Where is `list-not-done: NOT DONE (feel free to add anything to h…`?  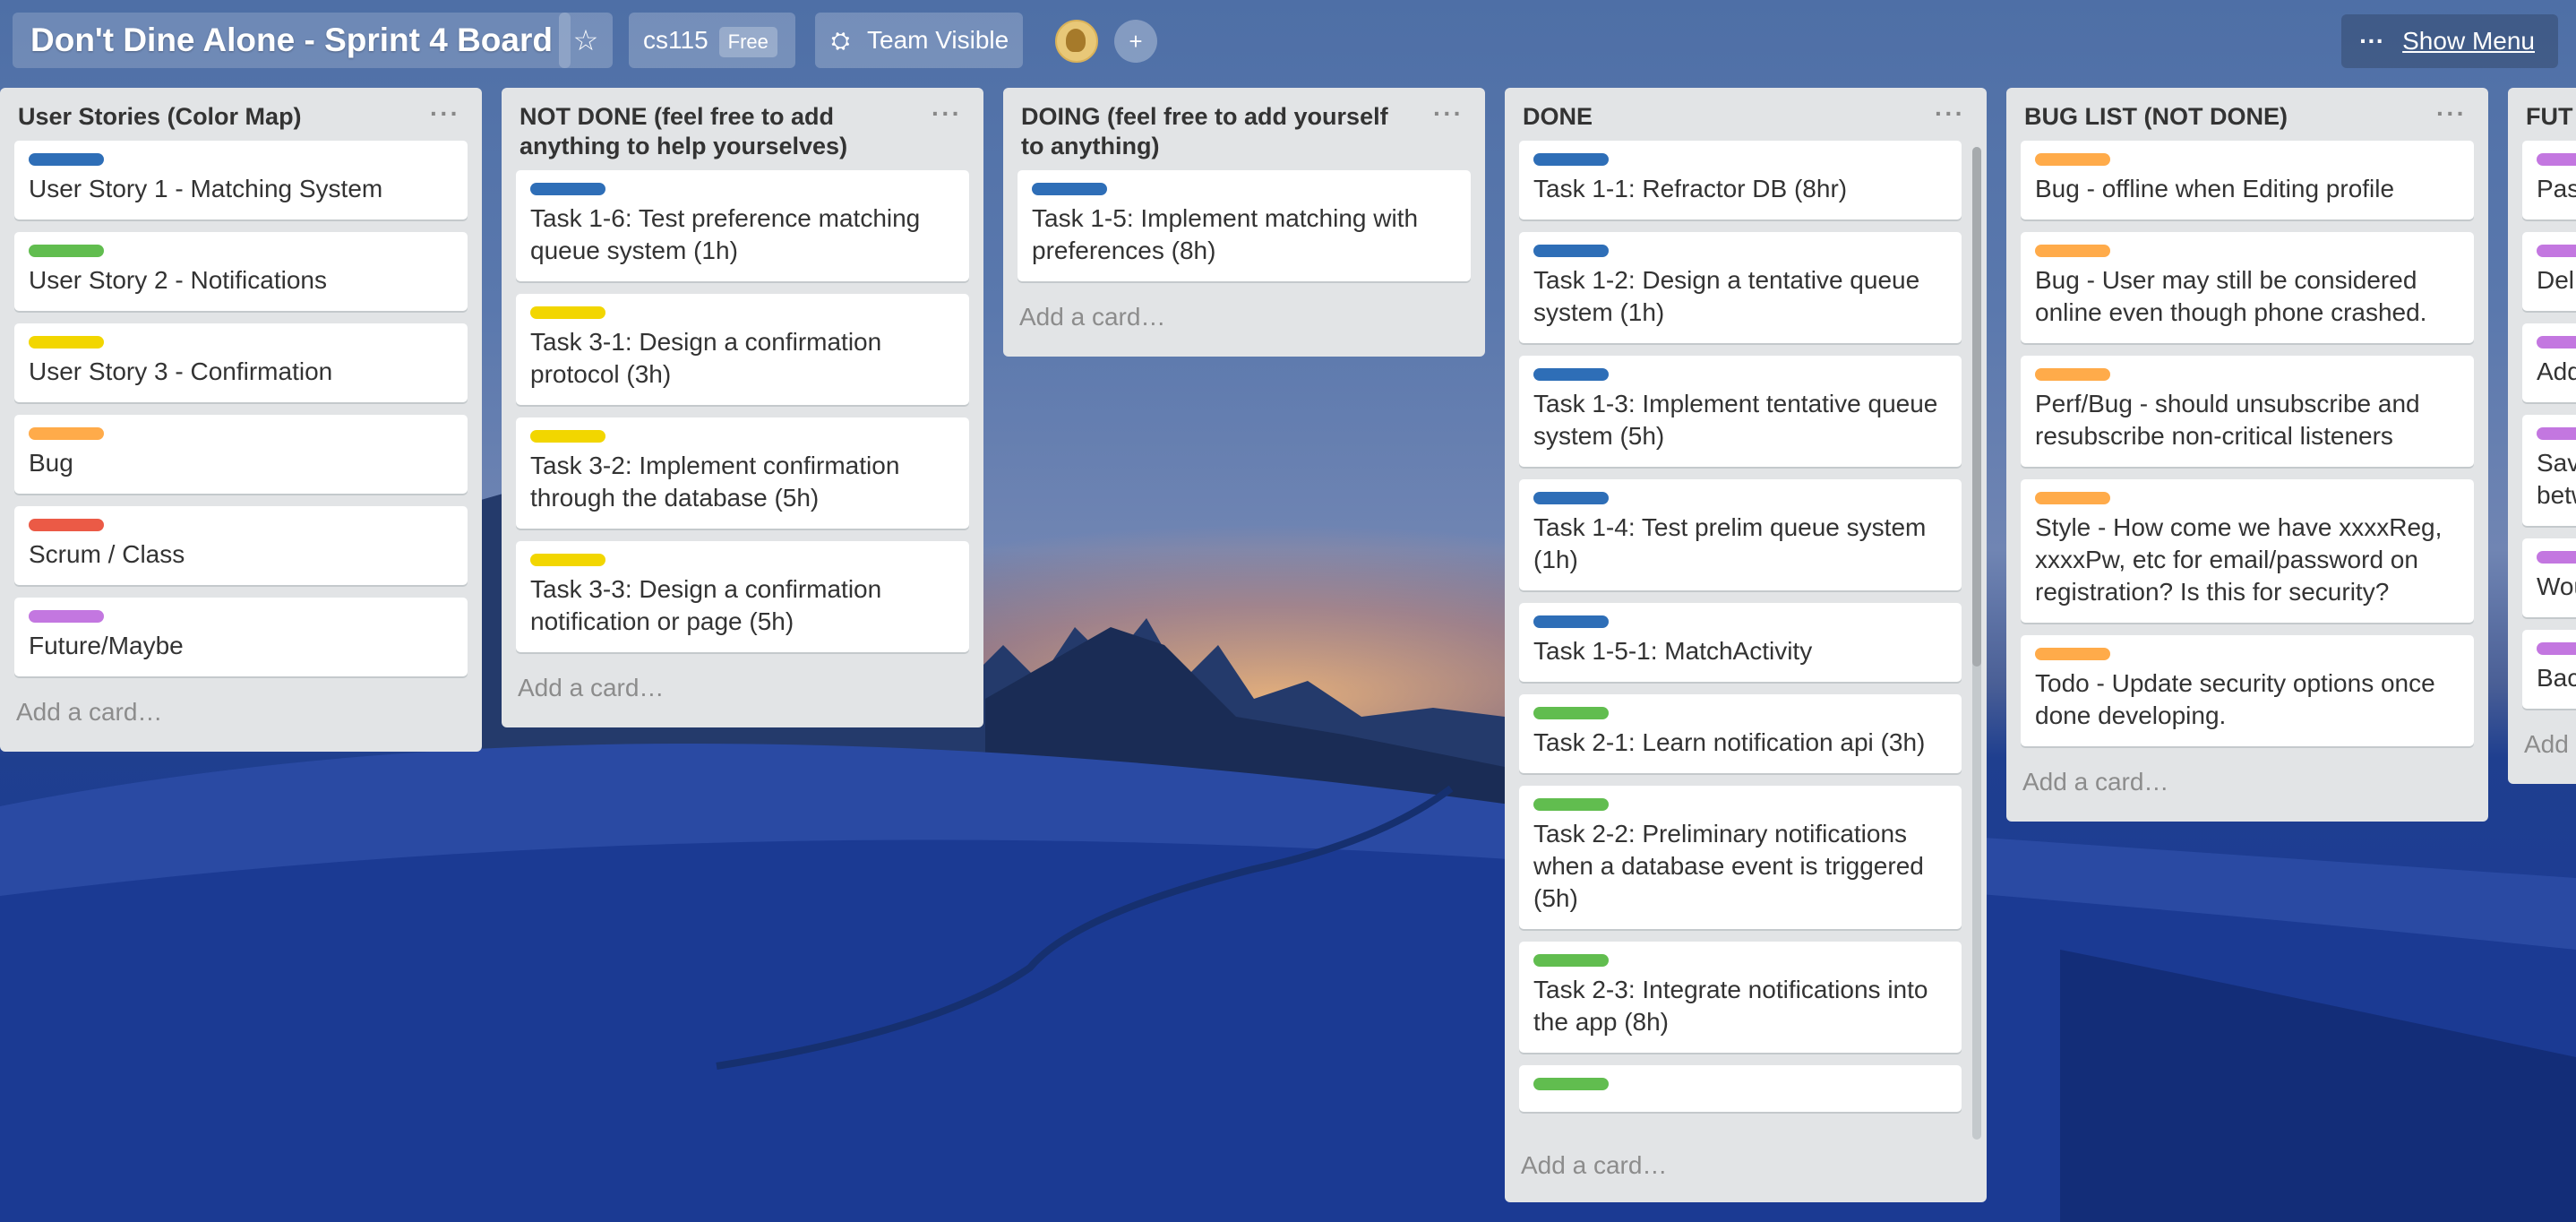
list-not-done: NOT DONE (feel free to add anything to h… is located at coordinates (742, 408).